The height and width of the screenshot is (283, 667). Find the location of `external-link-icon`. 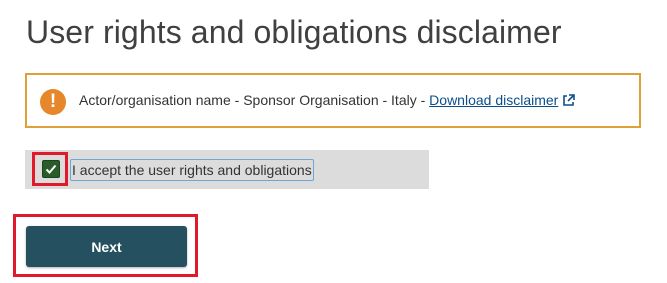

external-link-icon is located at coordinates (569, 100).